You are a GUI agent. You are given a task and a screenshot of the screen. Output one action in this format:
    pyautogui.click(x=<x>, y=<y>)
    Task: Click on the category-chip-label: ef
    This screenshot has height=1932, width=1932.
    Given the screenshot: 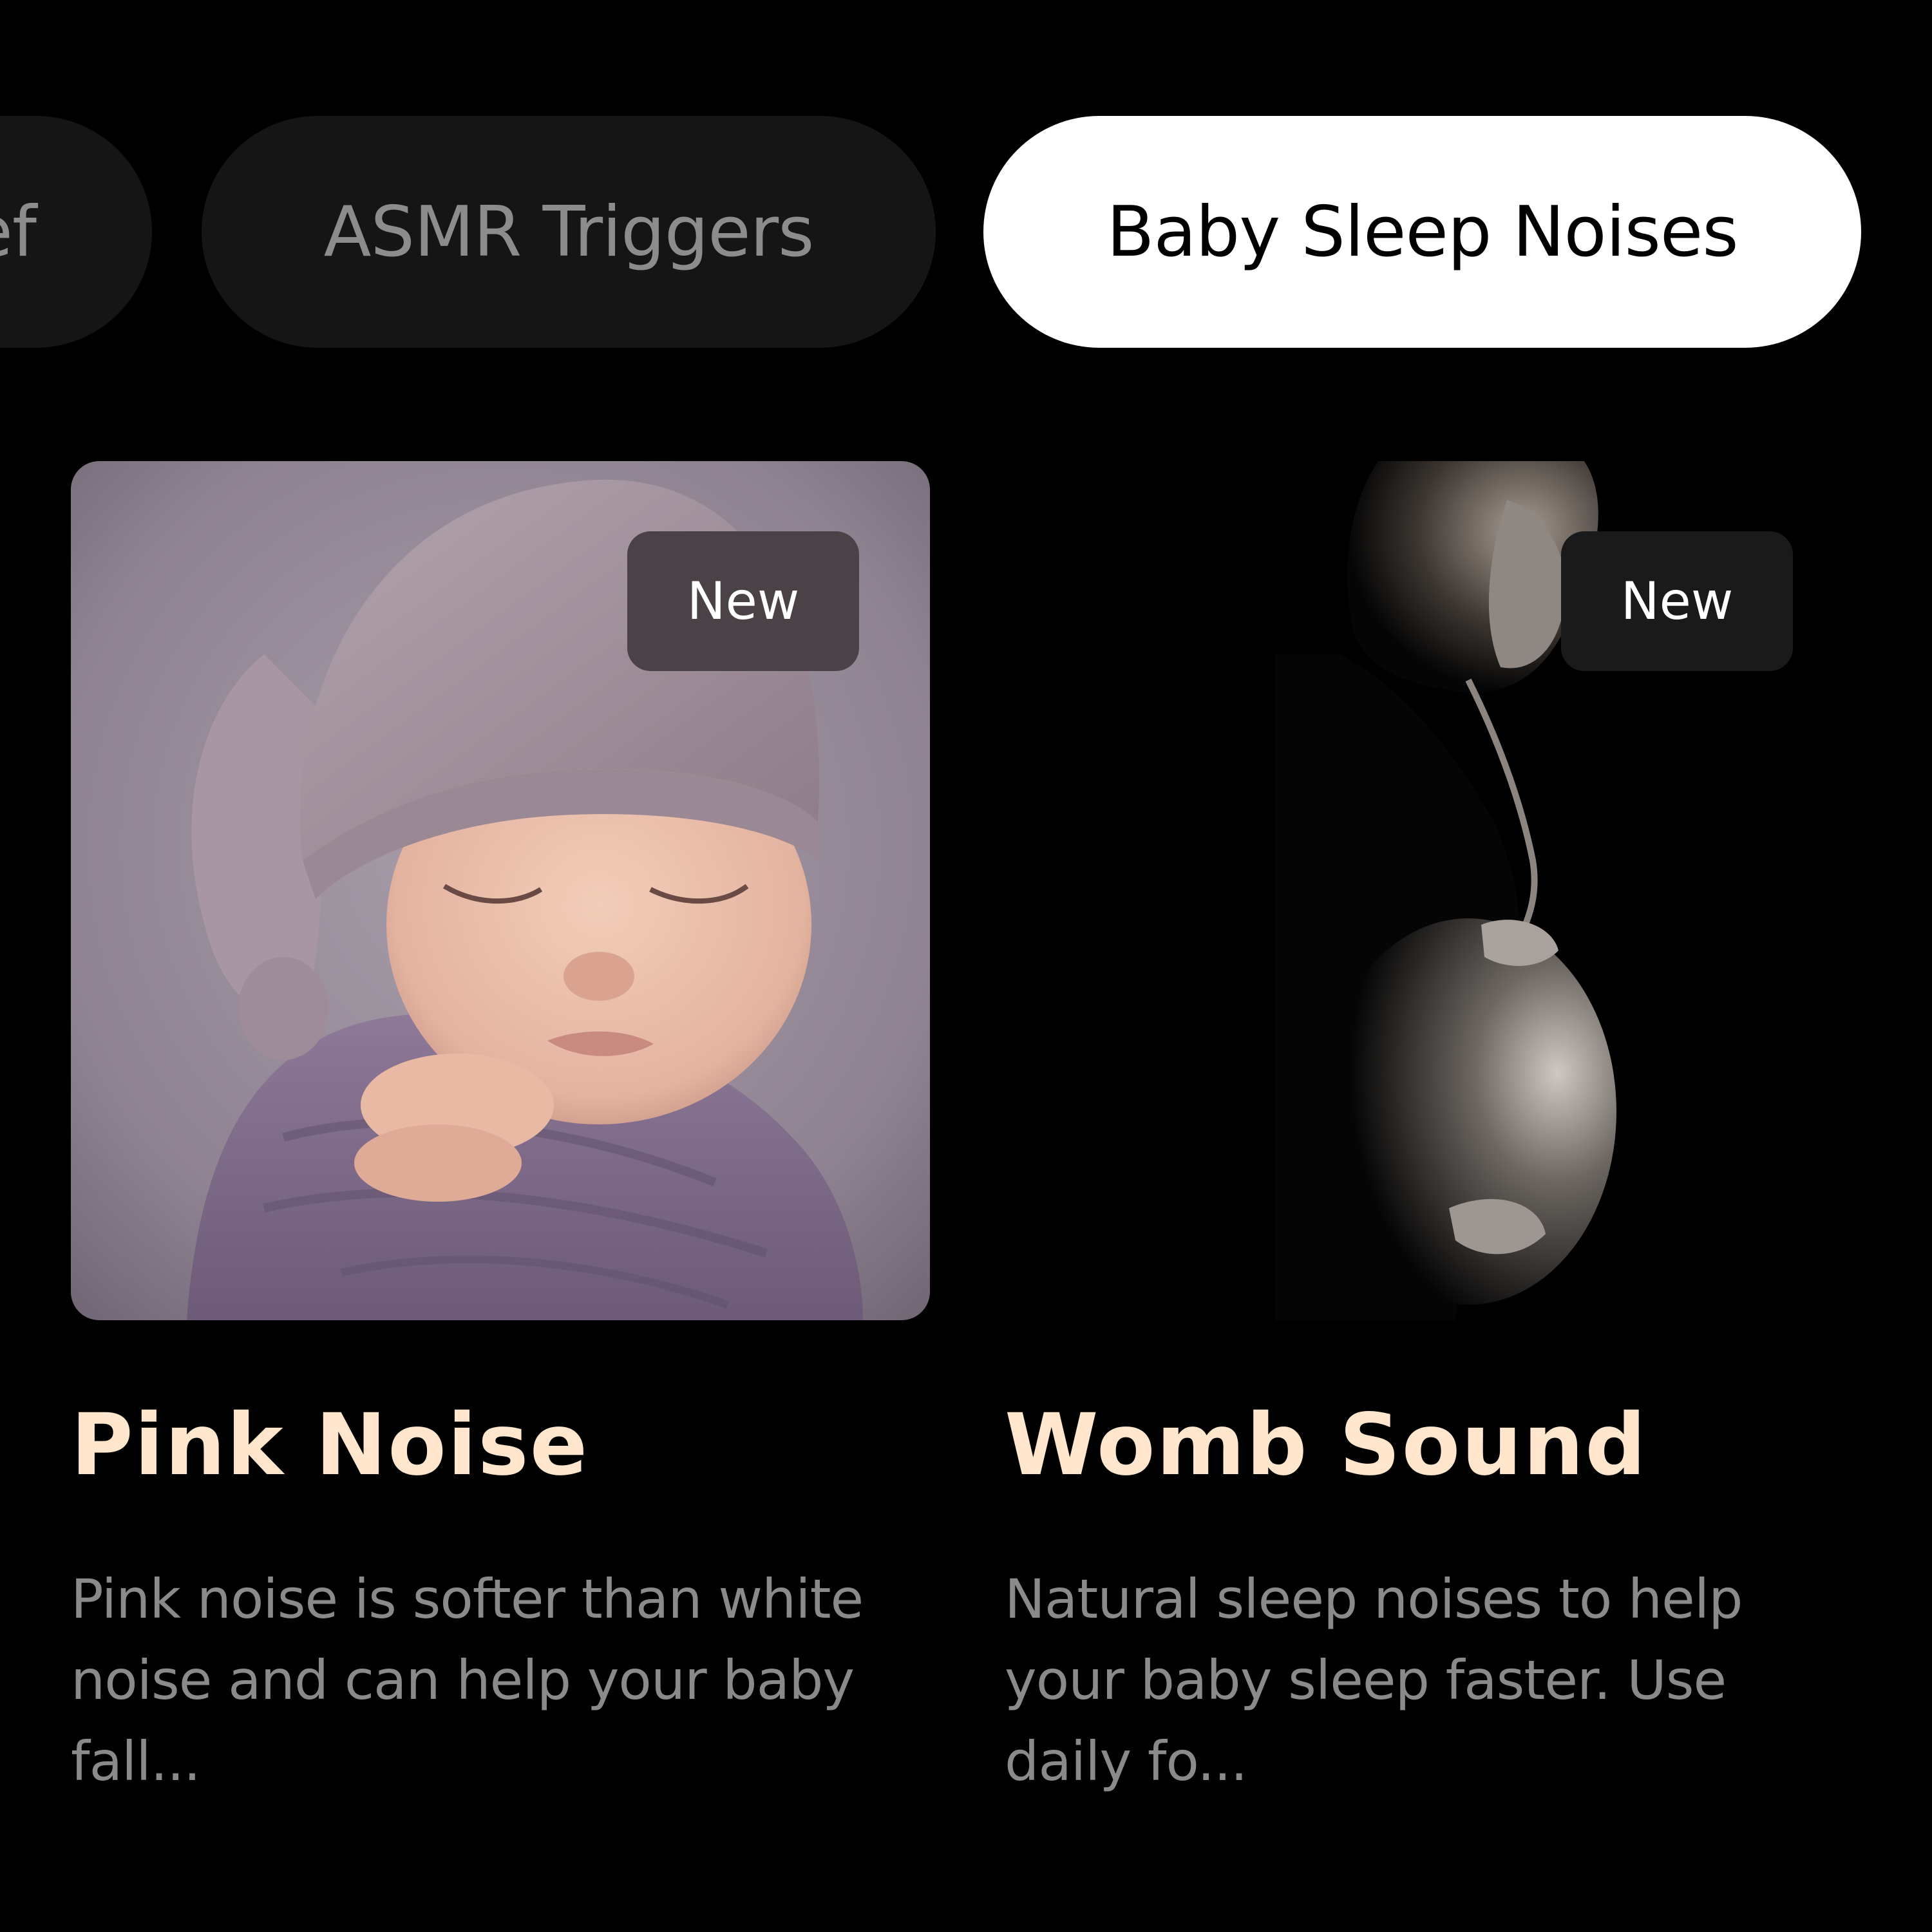 What is the action you would take?
    pyautogui.click(x=18, y=232)
    